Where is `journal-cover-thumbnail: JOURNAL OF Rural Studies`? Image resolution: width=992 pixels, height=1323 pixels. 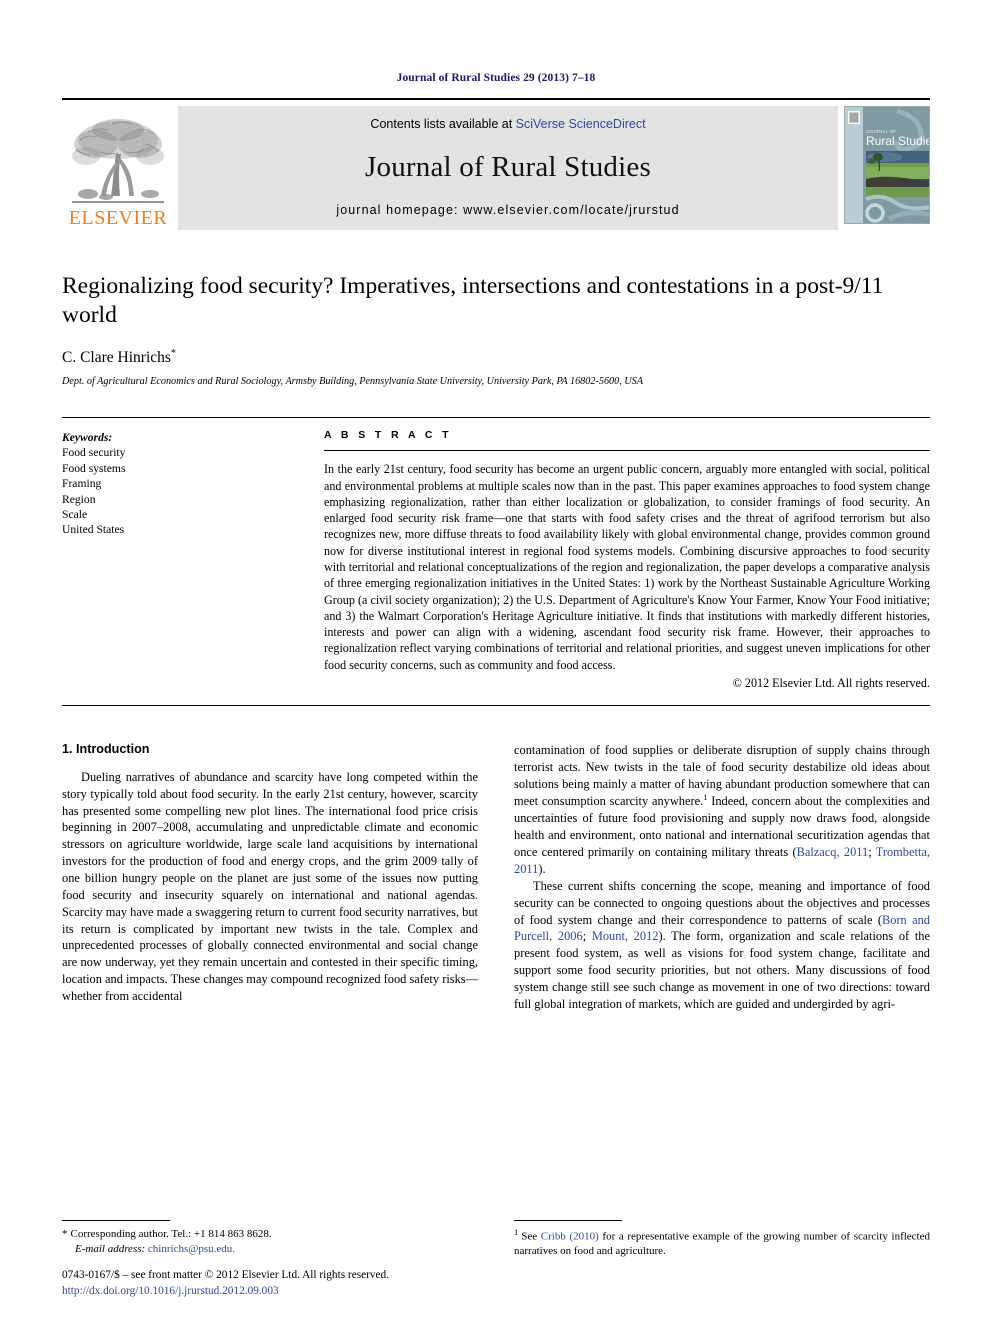
journal-cover-thumbnail: JOURNAL OF Rural Studies is located at coordinates (887, 165).